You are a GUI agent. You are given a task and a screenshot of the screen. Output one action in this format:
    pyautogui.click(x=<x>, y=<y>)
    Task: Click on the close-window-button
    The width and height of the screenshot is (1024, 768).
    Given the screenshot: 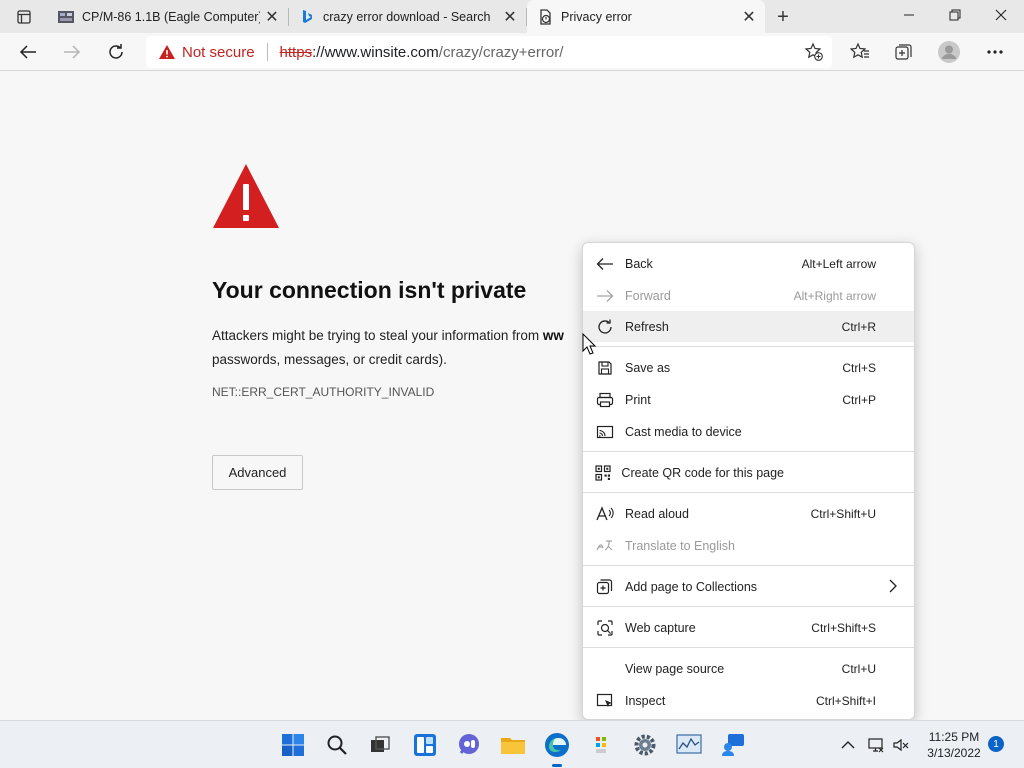 What is the action you would take?
    pyautogui.click(x=1001, y=15)
    